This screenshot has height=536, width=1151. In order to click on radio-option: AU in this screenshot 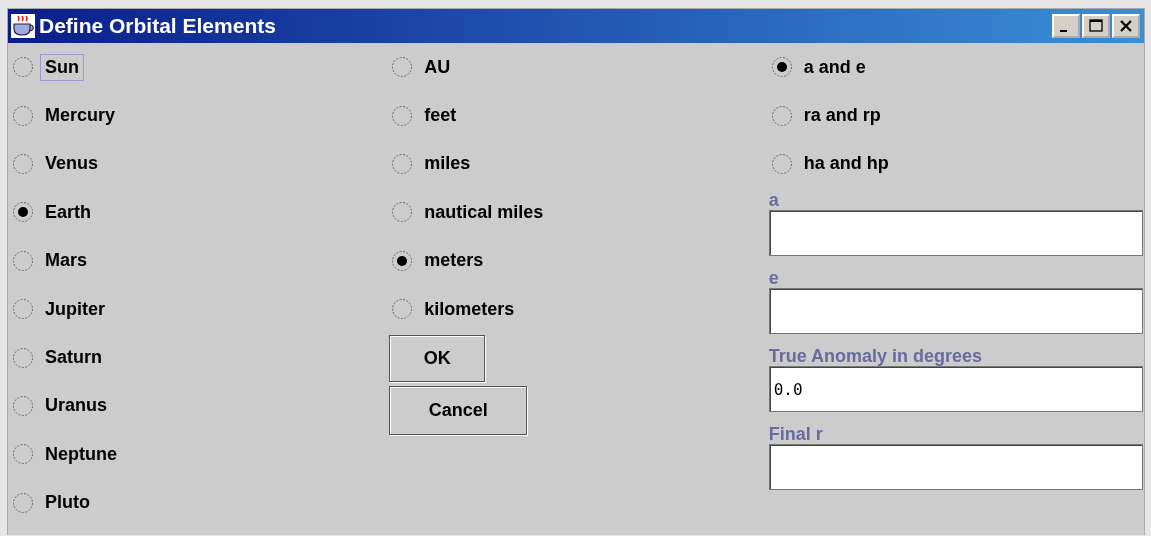, I will do `click(437, 67)`.